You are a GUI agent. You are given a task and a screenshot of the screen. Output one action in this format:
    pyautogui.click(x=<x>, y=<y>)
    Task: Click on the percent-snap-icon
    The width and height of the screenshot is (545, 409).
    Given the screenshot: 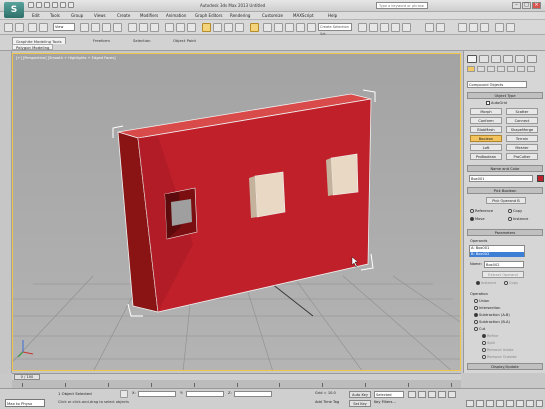 What is the action you would take?
    pyautogui.click(x=228, y=27)
    